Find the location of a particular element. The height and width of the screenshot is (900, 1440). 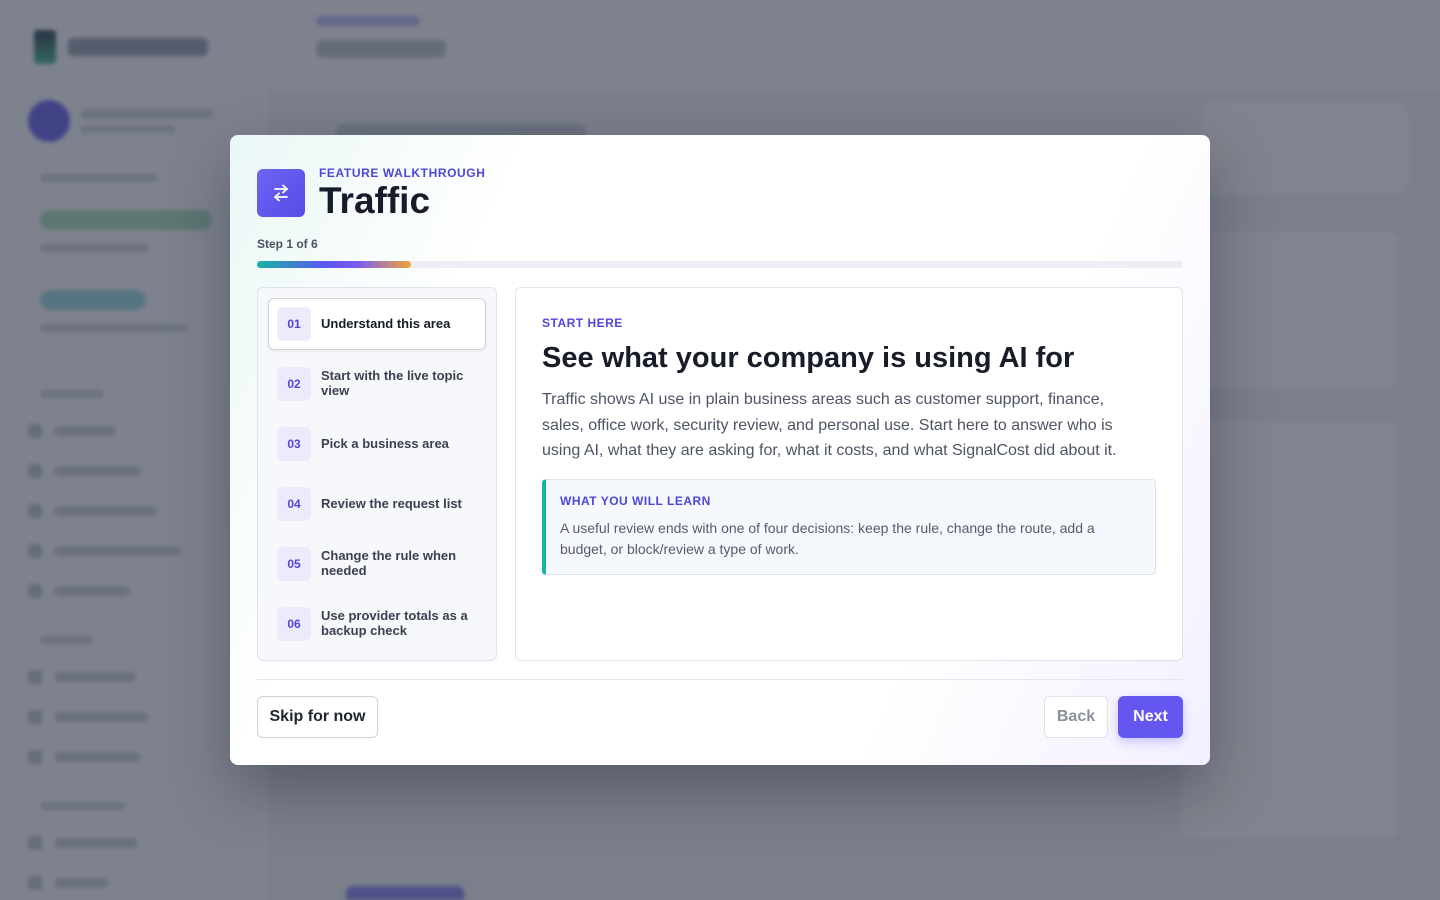

step-item-4: 04 Review the request list is located at coordinates (377, 504).